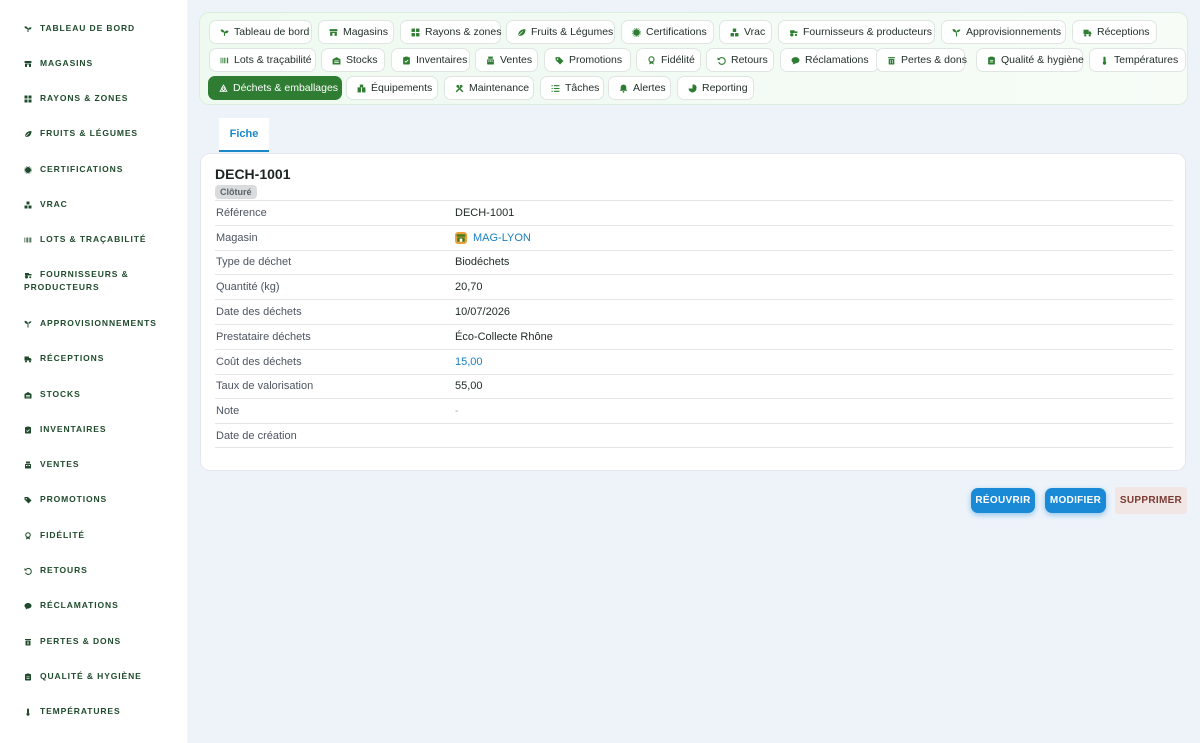  Describe the element at coordinates (275, 88) in the screenshot. I see `nav-pill-recycle: Déchets & emballages` at that location.